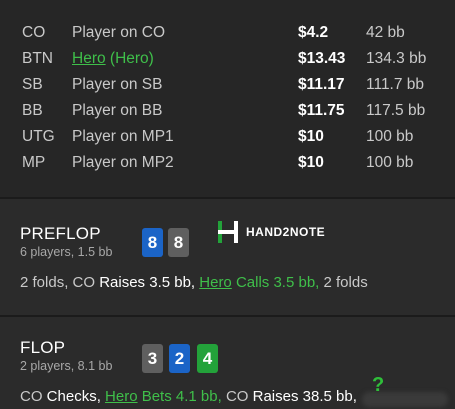  What do you see at coordinates (228, 232) in the screenshot?
I see `h2n-logo-icon` at bounding box center [228, 232].